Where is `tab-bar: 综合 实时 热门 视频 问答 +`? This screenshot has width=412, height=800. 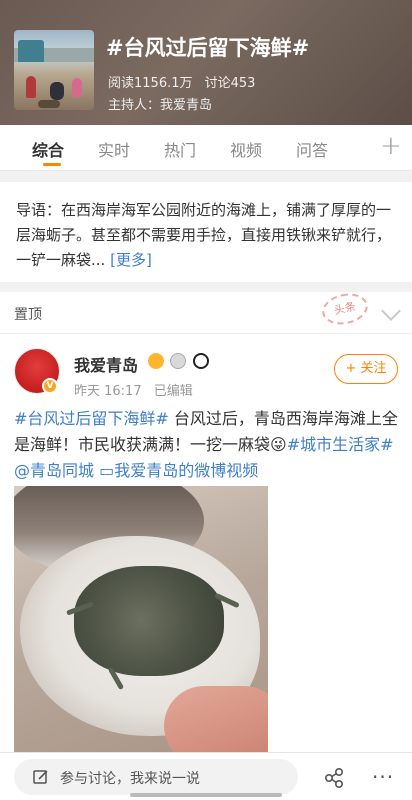 tab-bar: 综合 实时 热门 视频 问答 + is located at coordinates (206, 148).